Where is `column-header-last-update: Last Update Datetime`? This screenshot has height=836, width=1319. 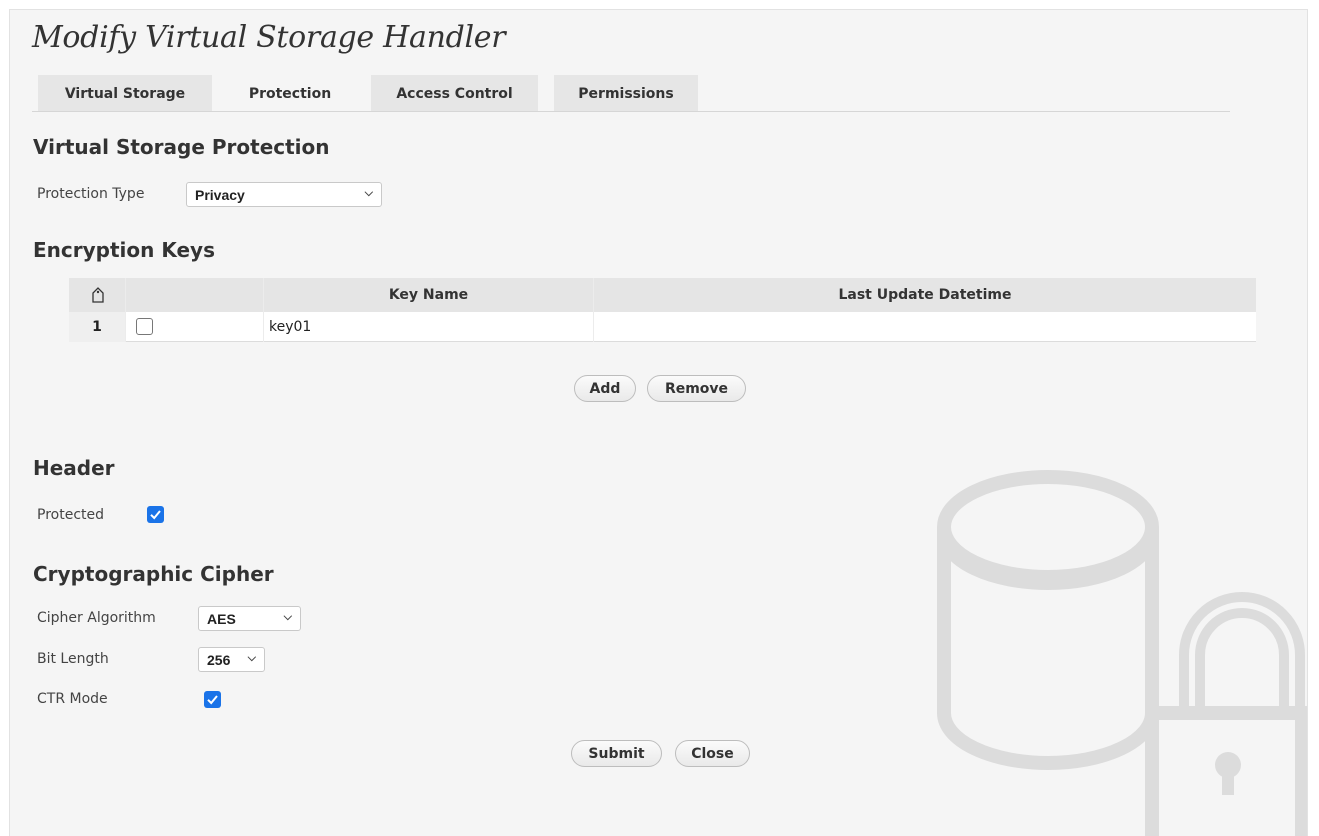 column-header-last-update: Last Update Datetime is located at coordinates (925, 295).